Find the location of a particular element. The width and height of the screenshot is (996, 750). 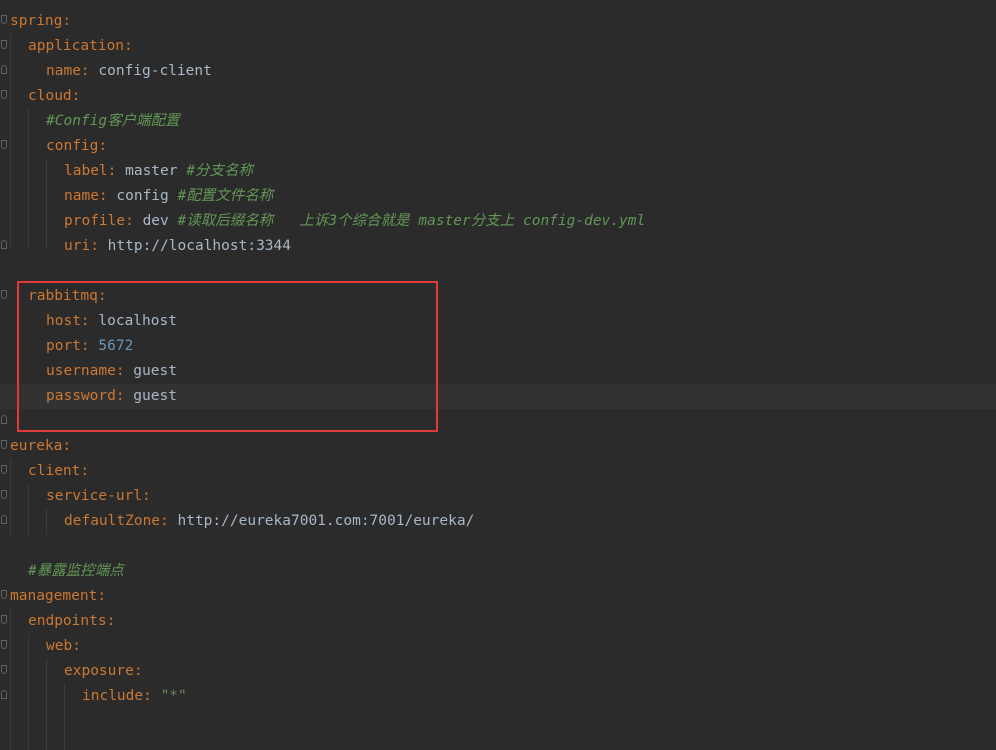

code-line: application: is located at coordinates (80, 46).